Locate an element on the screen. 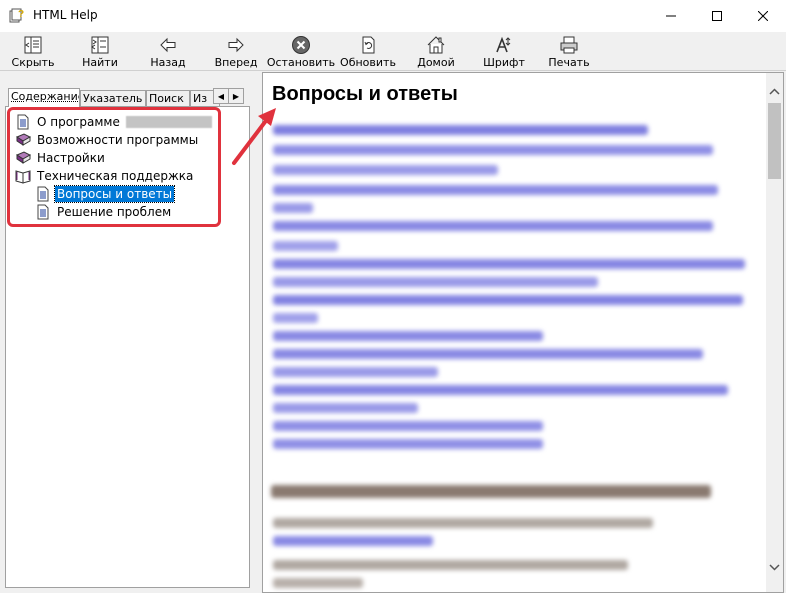  tab-search: Поиск is located at coordinates (168, 98).